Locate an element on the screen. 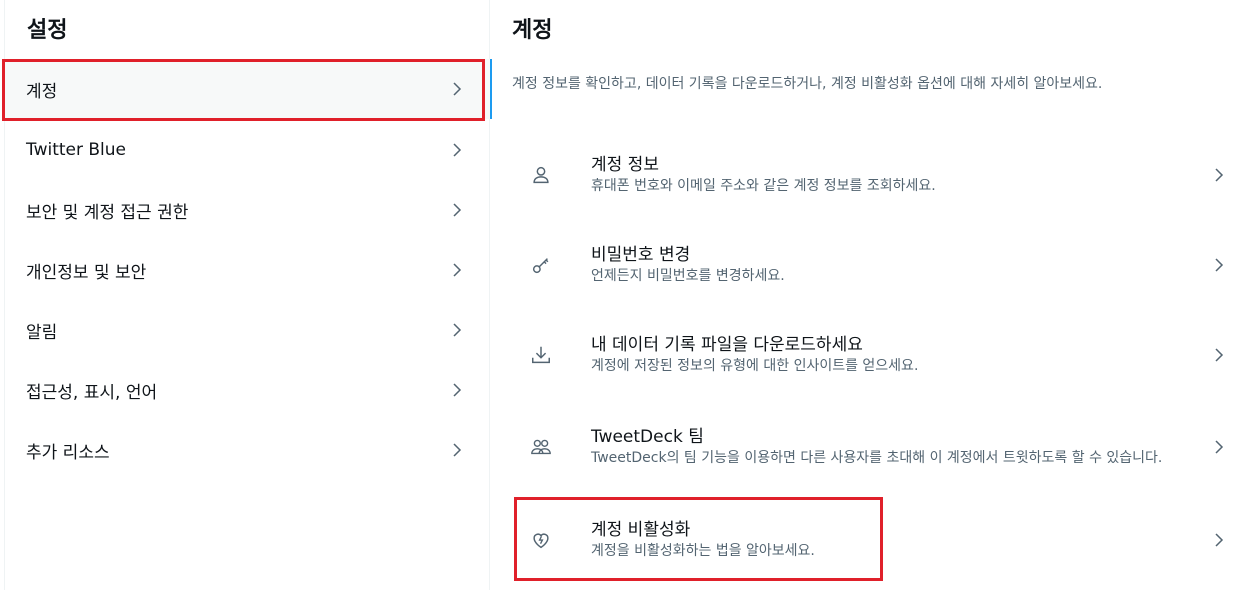 The width and height of the screenshot is (1237, 590). people-icon is located at coordinates (541, 447).